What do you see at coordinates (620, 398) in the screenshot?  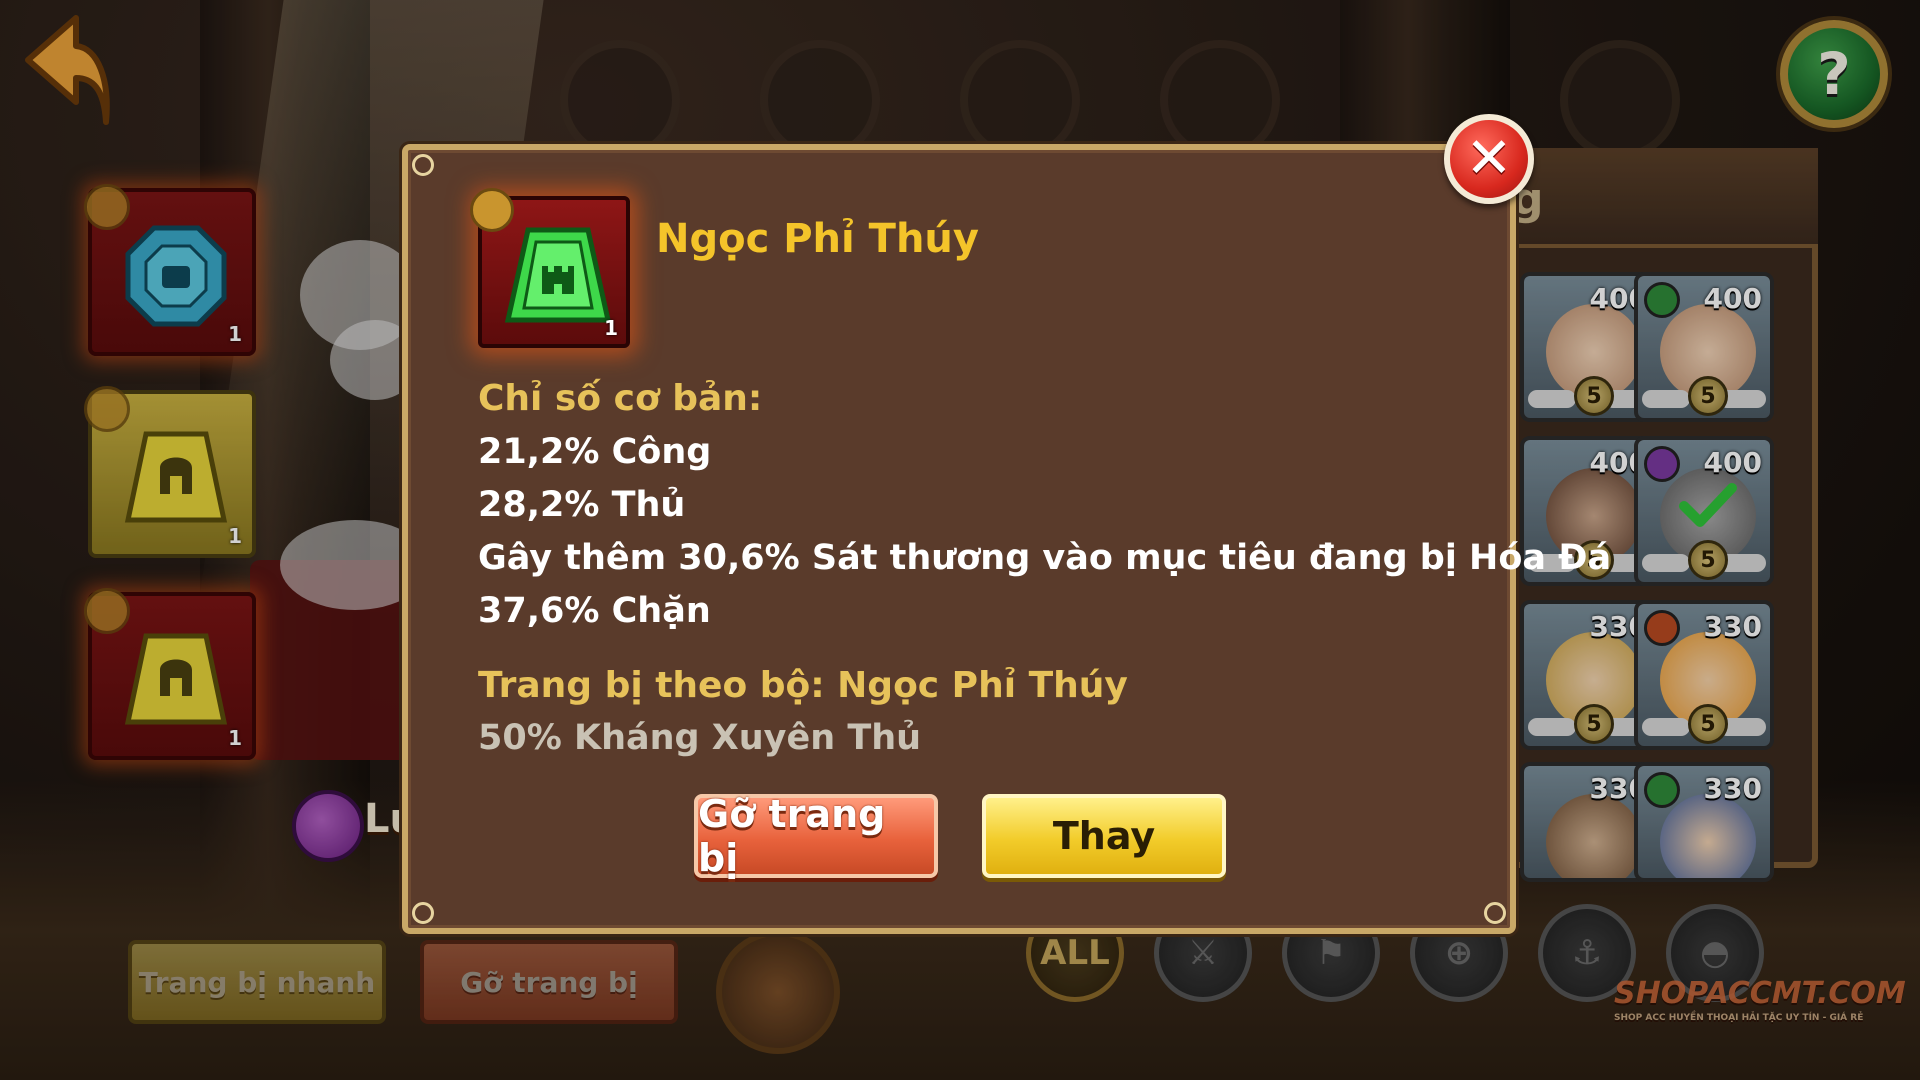 I see `base-stats-title: Chỉ số cơ bản:` at bounding box center [620, 398].